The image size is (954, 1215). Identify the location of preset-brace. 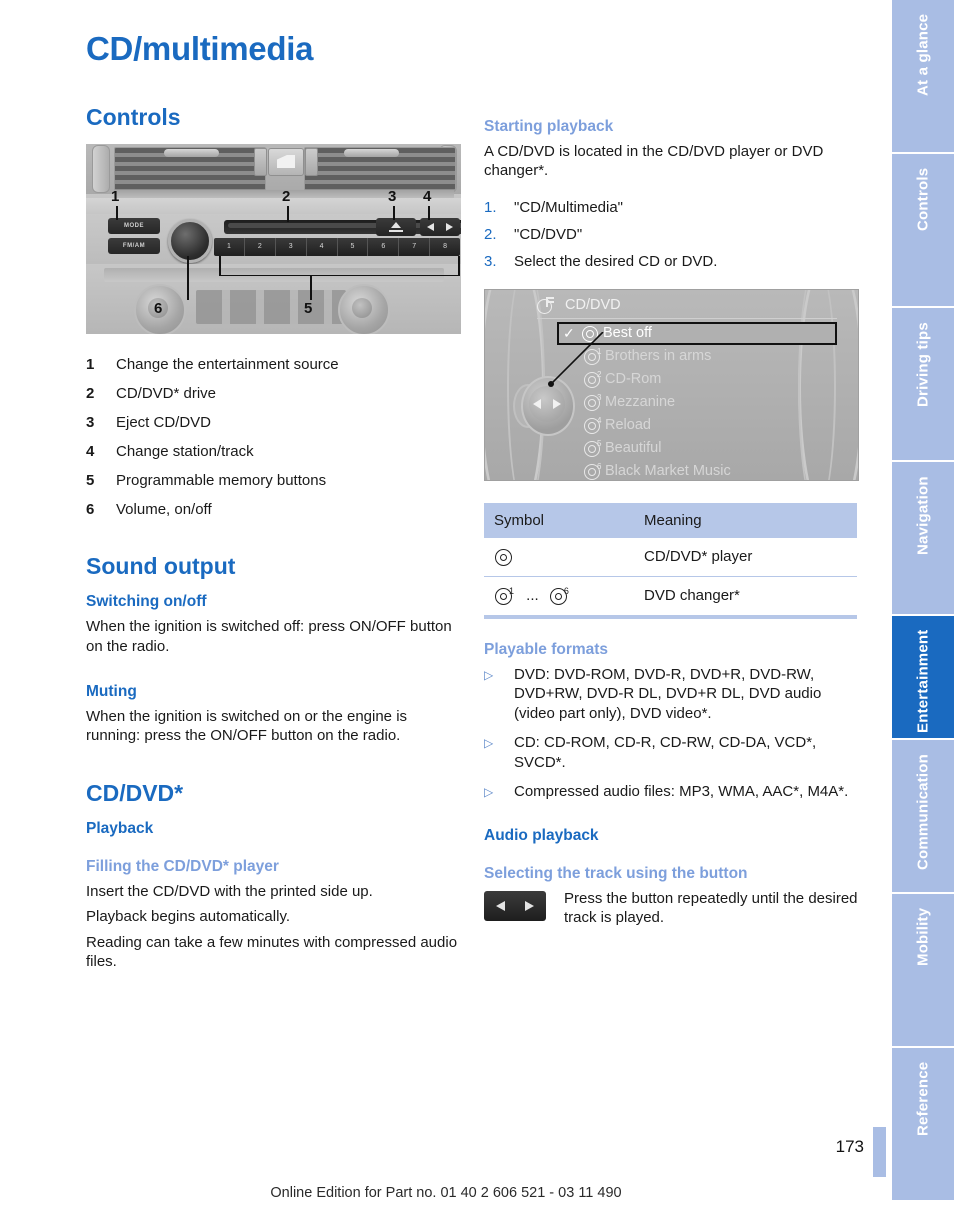
(339, 275).